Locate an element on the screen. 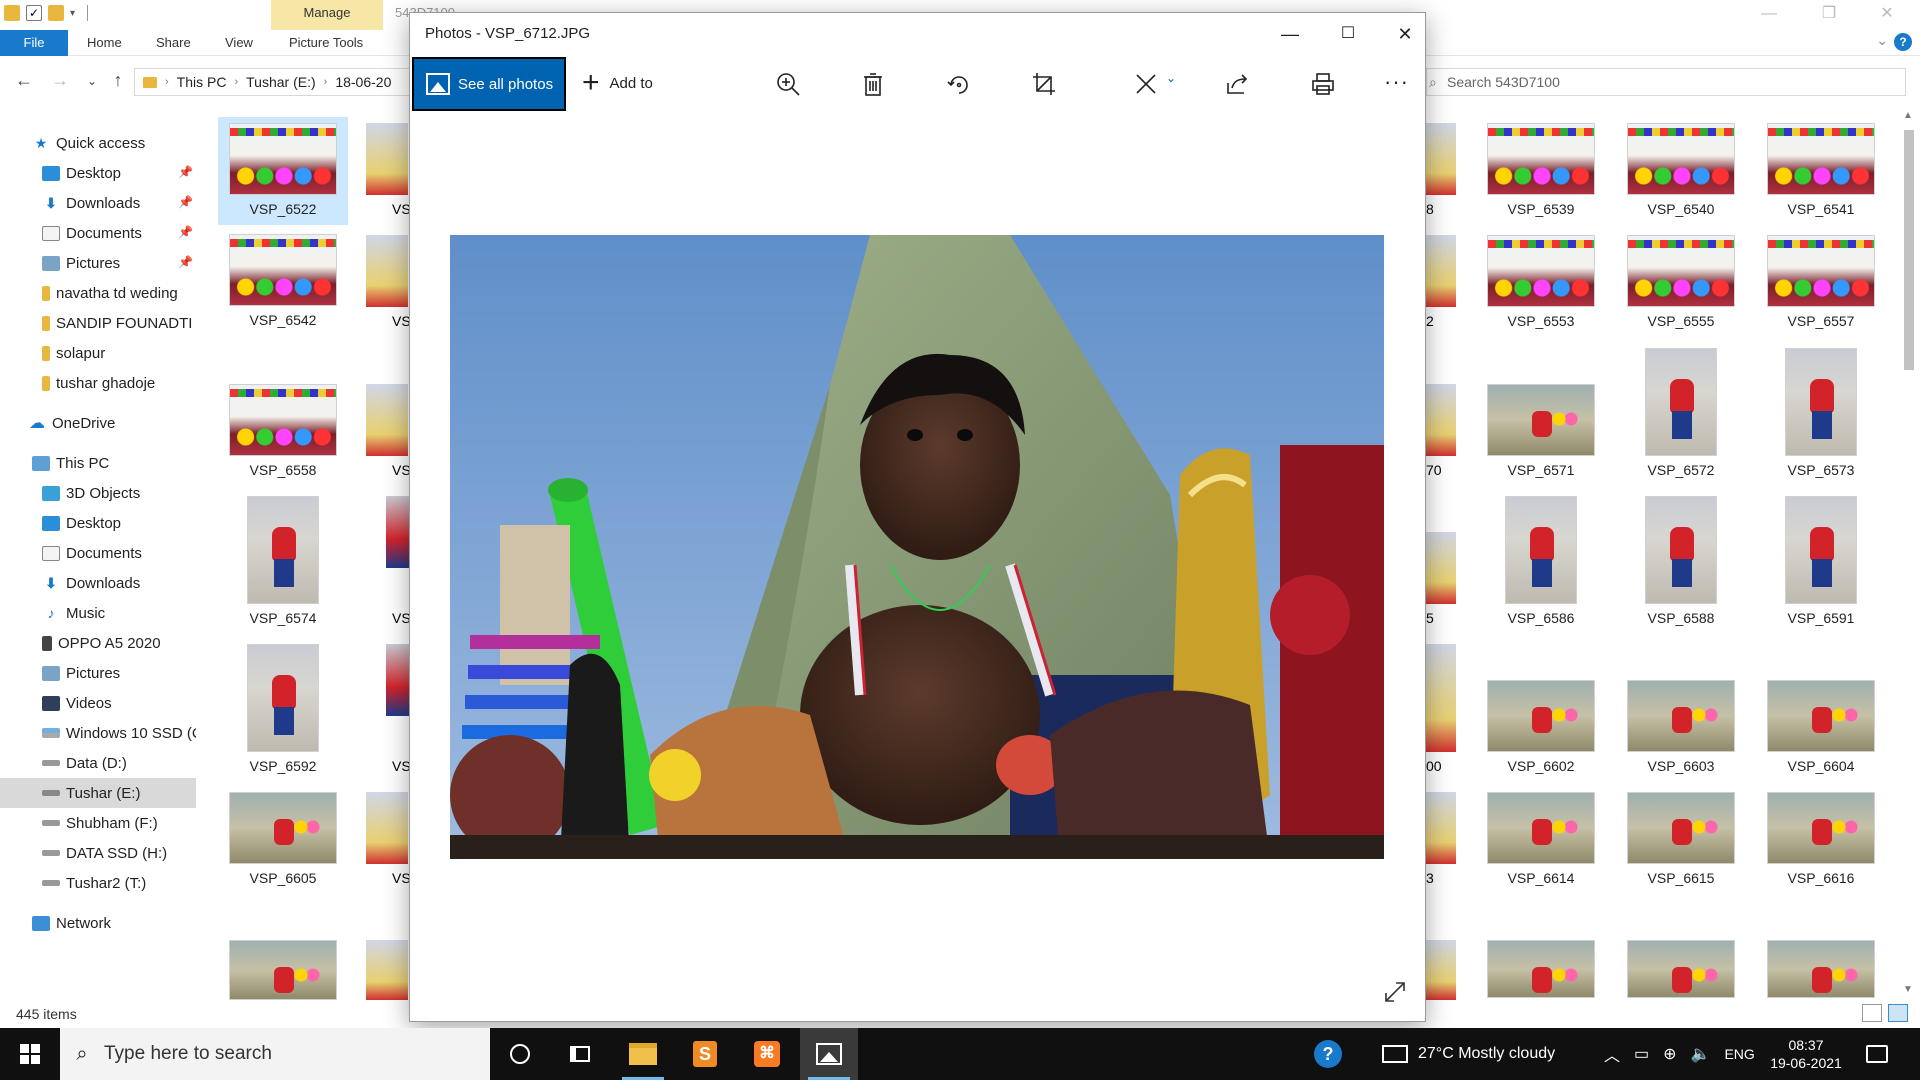 The height and width of the screenshot is (1080, 1920). file-thumbnail: VSP_6557 is located at coordinates (1821, 282).